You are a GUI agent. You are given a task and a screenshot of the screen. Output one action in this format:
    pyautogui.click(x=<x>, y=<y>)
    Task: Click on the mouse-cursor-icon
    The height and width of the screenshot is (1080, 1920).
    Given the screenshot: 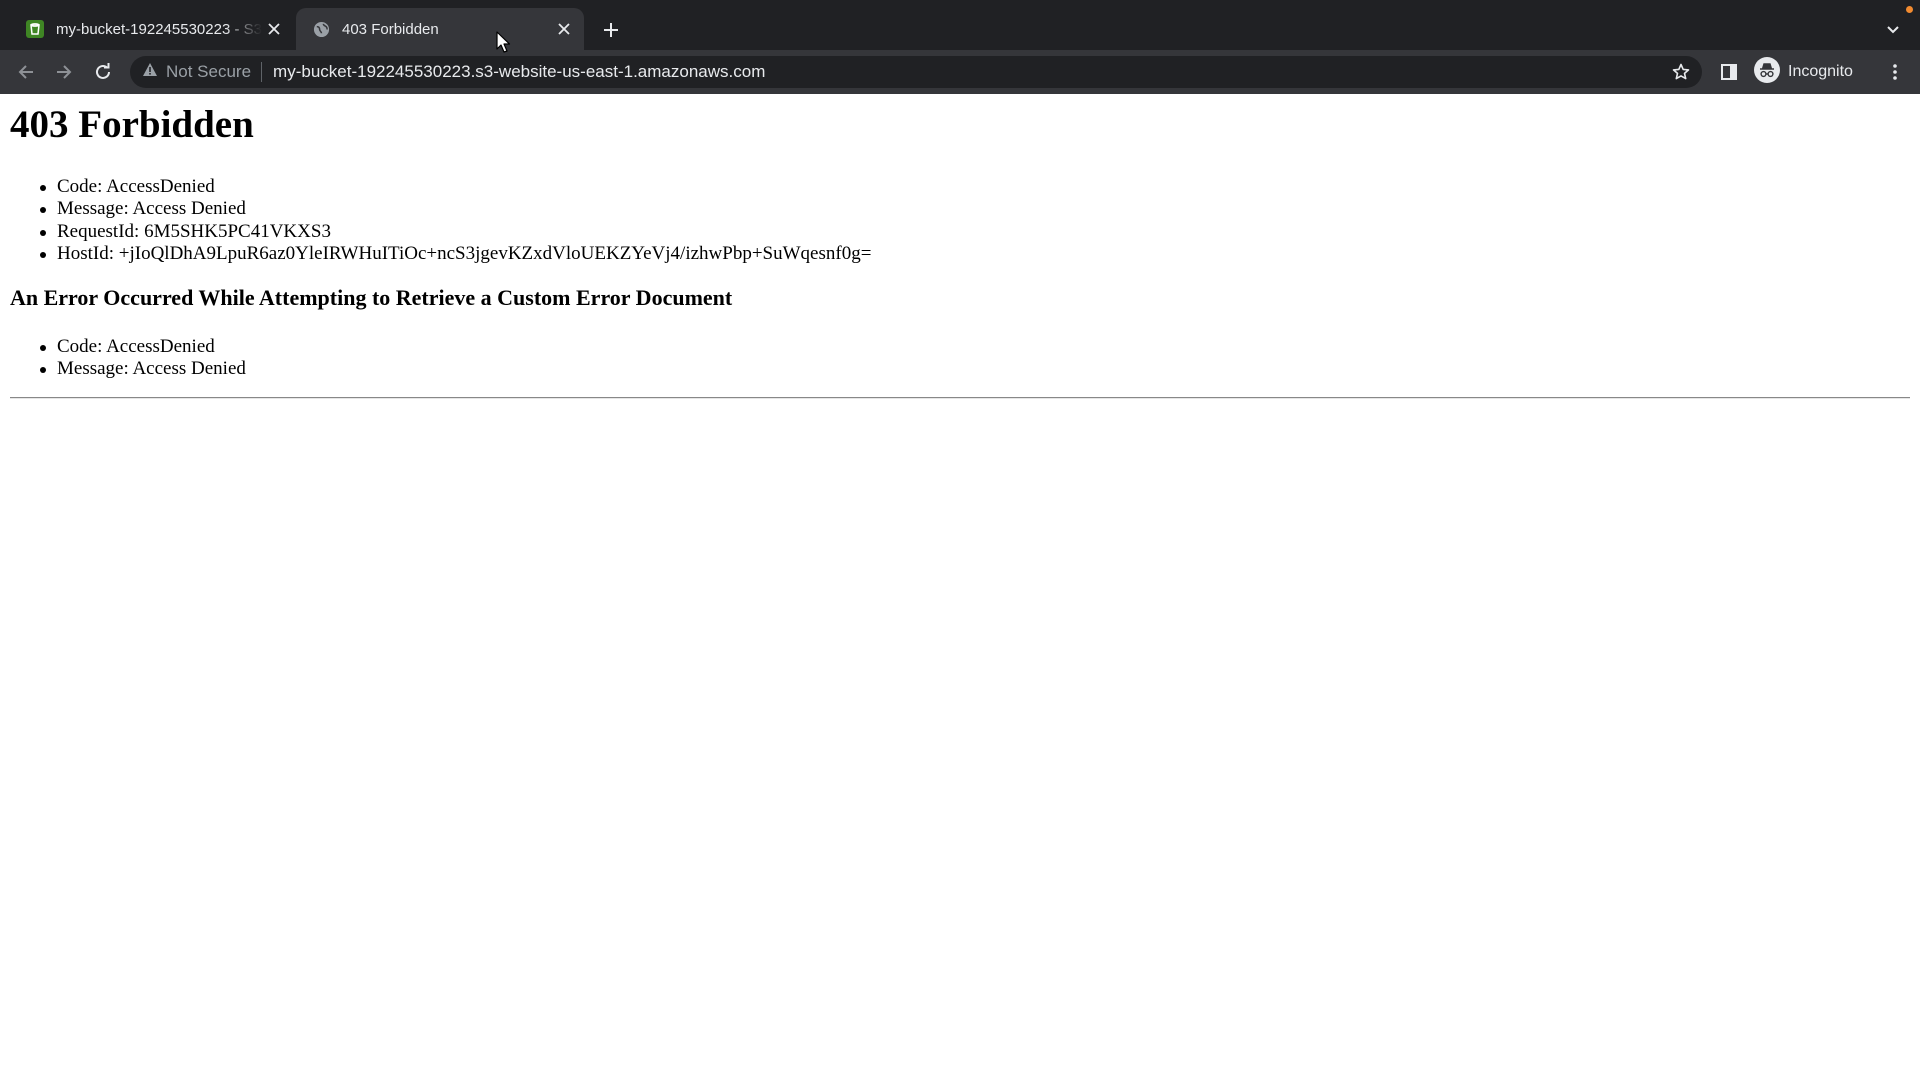 What is the action you would take?
    pyautogui.click(x=503, y=42)
    